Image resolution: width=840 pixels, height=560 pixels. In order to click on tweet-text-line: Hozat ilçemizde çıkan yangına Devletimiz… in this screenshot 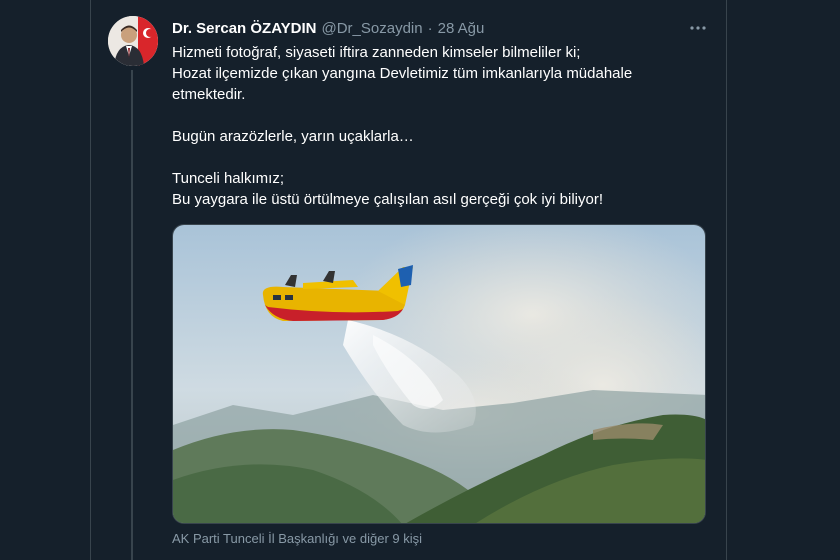, I will do `click(402, 73)`.